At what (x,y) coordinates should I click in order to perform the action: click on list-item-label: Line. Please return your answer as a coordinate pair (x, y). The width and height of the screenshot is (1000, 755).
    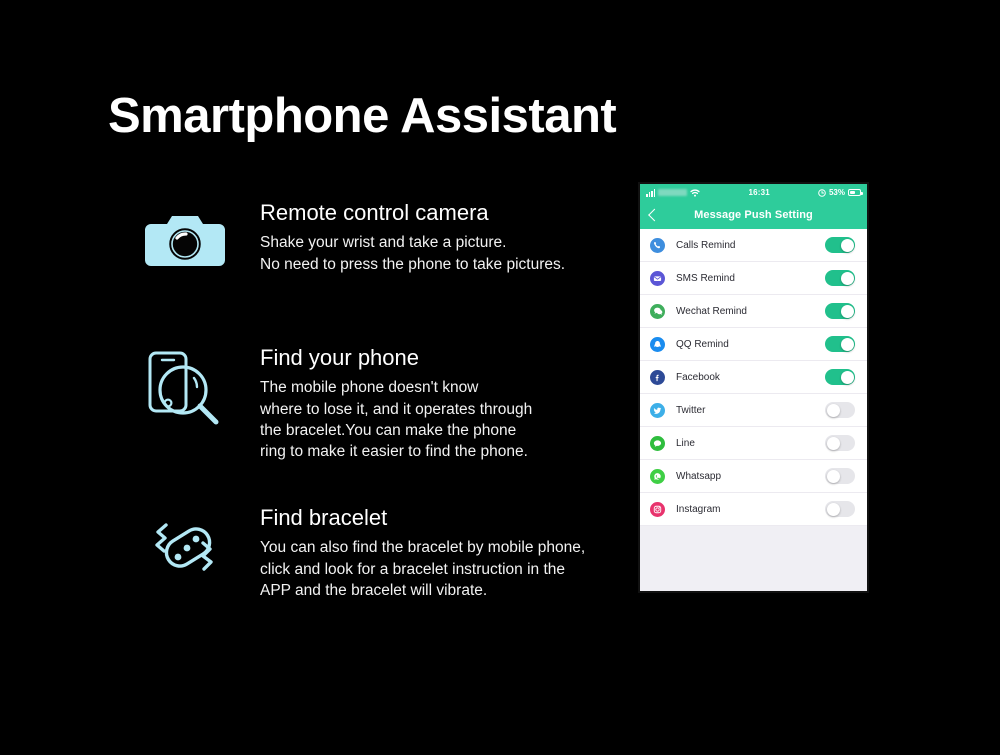
    Looking at the image, I should click on (685, 443).